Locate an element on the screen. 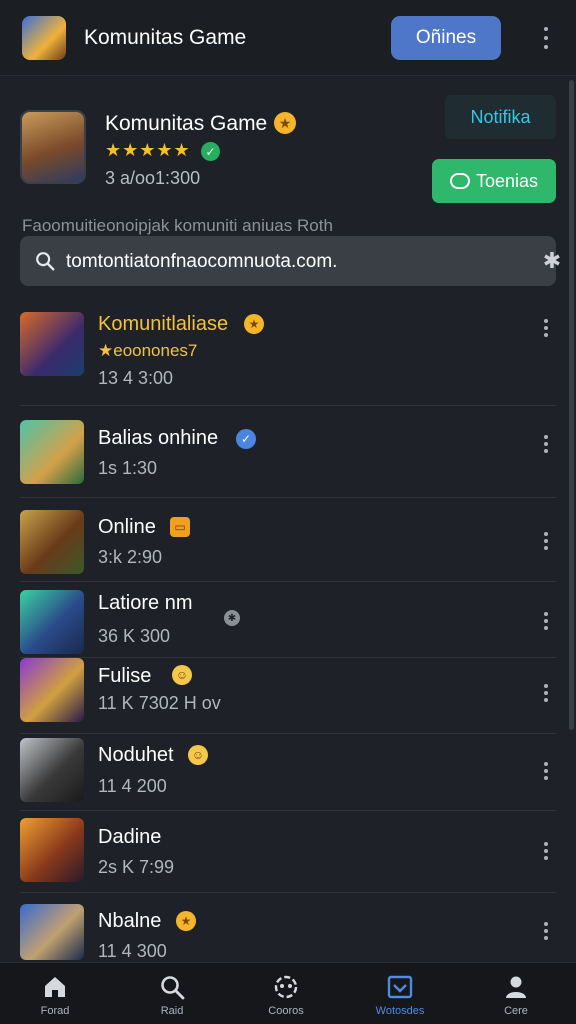 The height and width of the screenshot is (1024, 576). bottom-navigation: Forad Raid Cooros Wotosdes Cere is located at coordinates (288, 993).